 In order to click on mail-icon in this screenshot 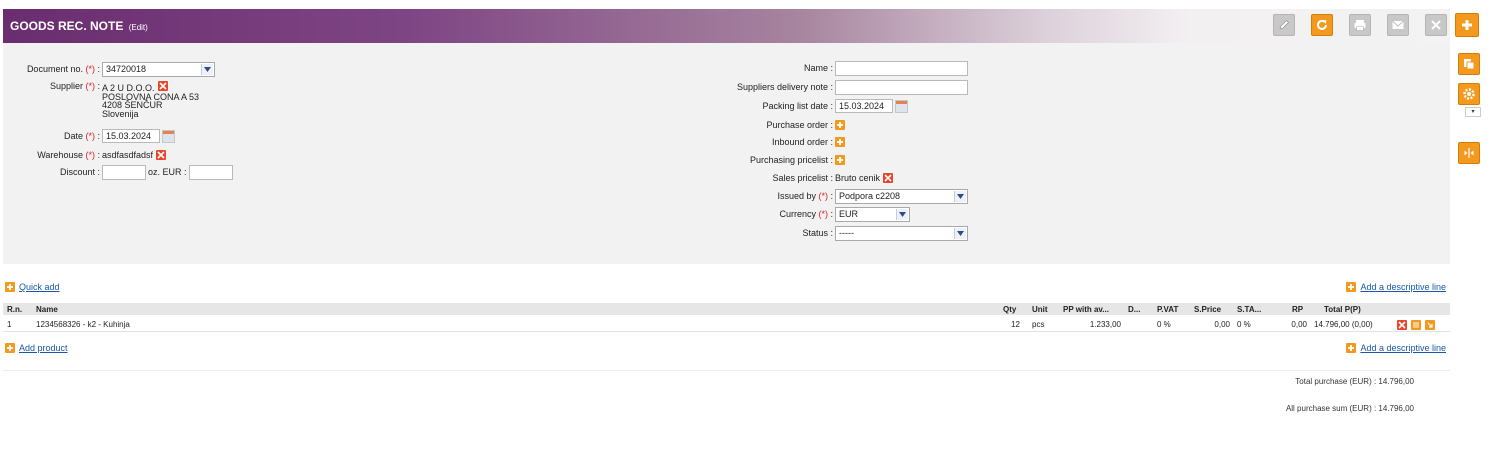, I will do `click(1398, 24)`.